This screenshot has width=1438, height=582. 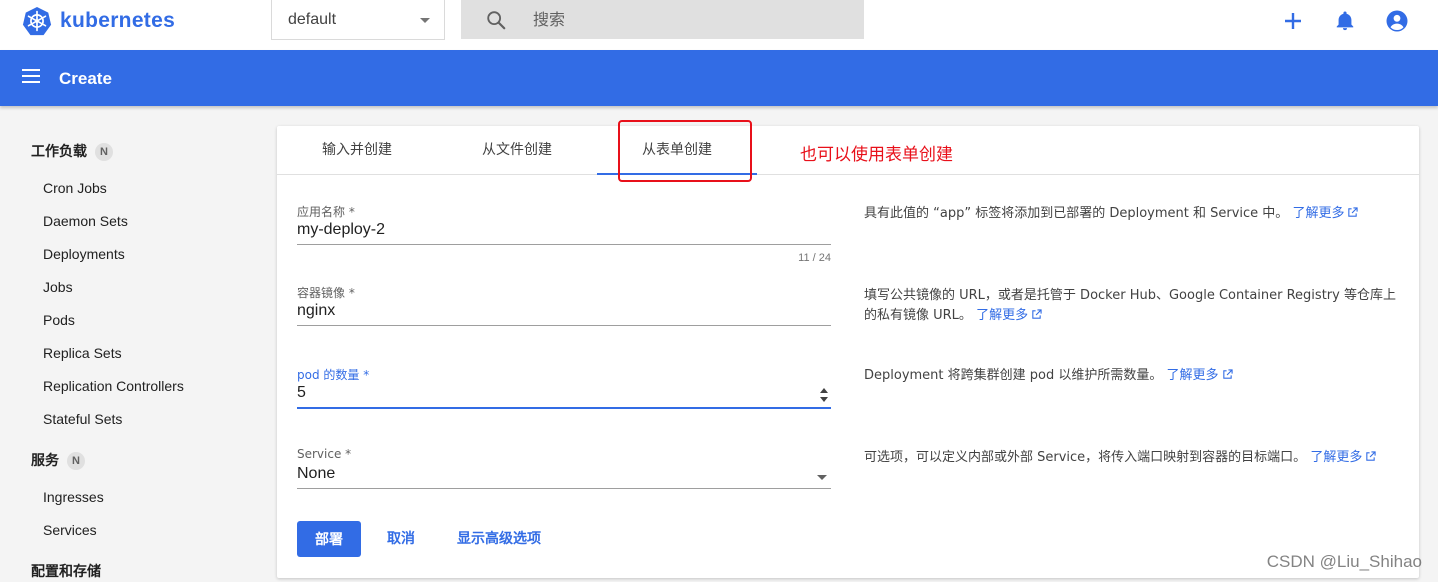 I want to click on section-title: 工作负载, so click(x=59, y=152).